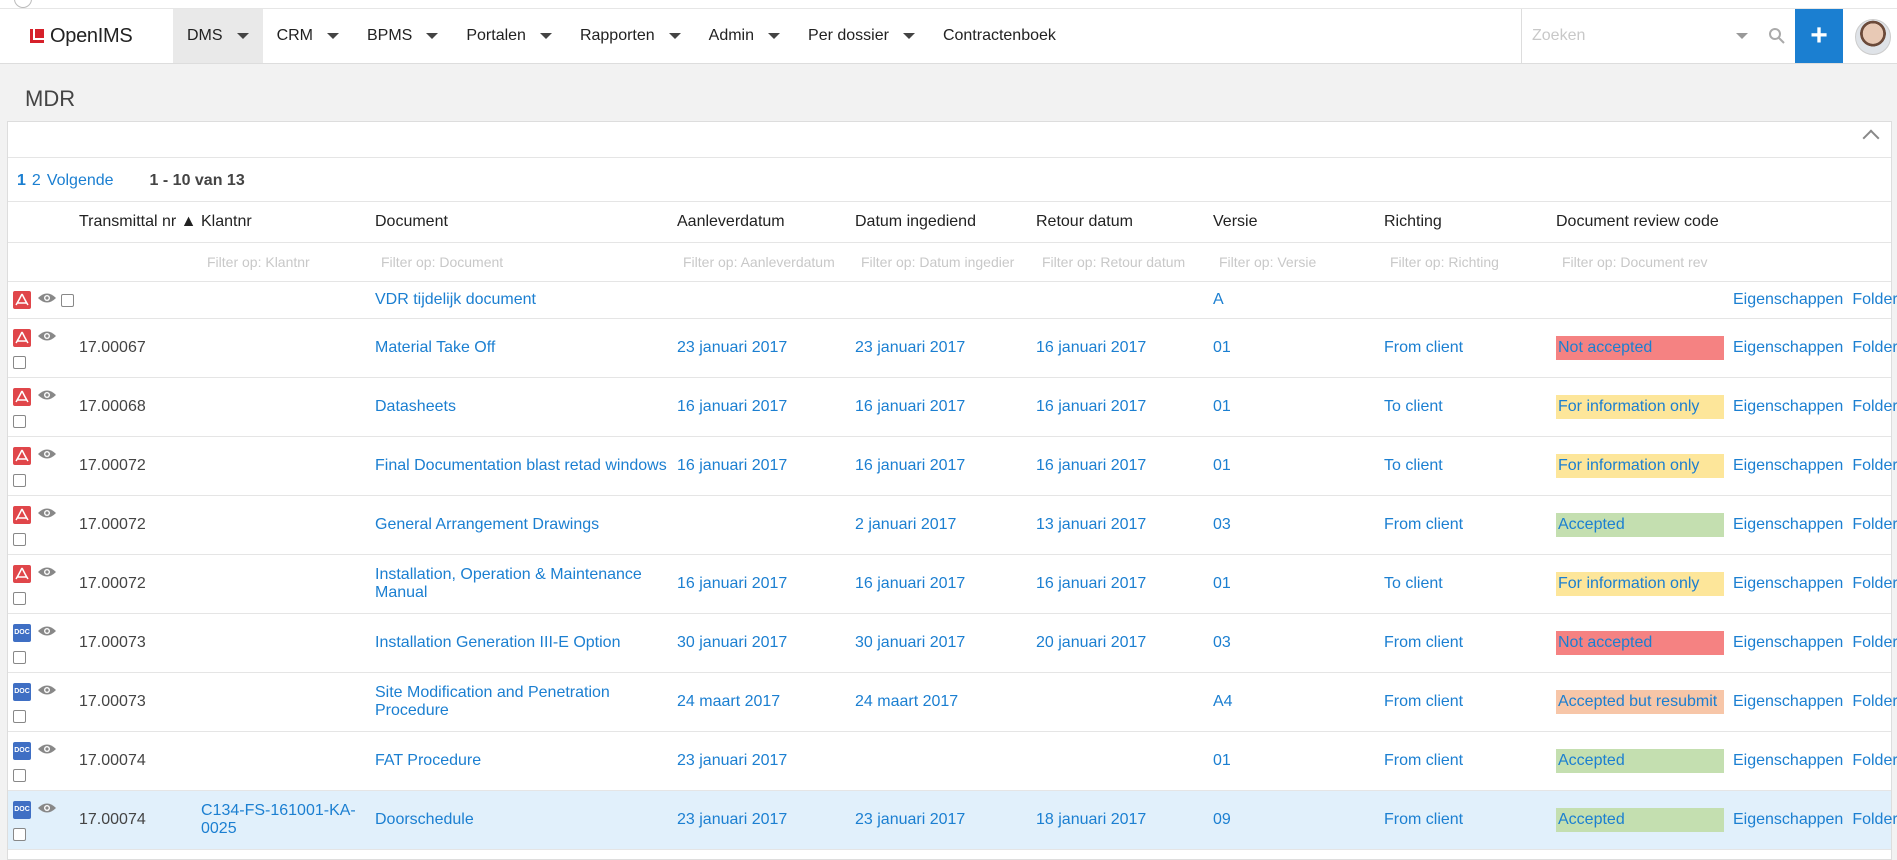 The height and width of the screenshot is (860, 1897). What do you see at coordinates (910, 347) in the screenshot?
I see `datum-ingediend: 23 januari 2017` at bounding box center [910, 347].